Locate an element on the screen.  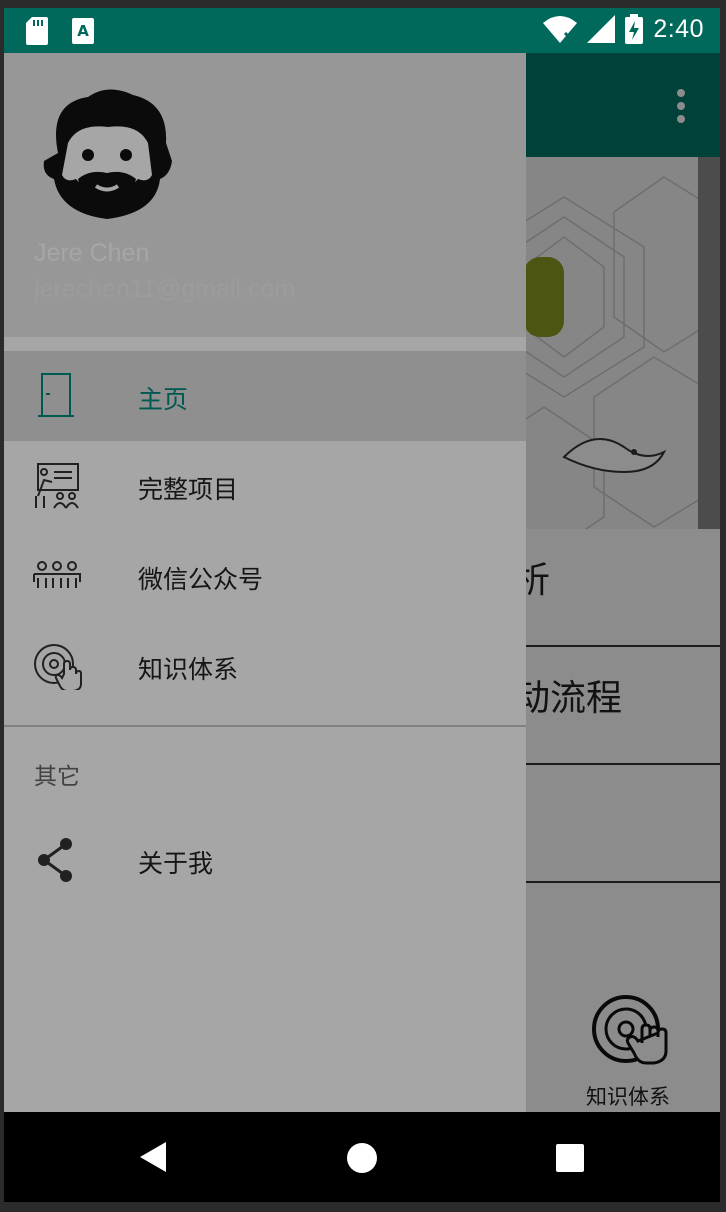
menu-item-label: 知识体系 is located at coordinates (188, 669).